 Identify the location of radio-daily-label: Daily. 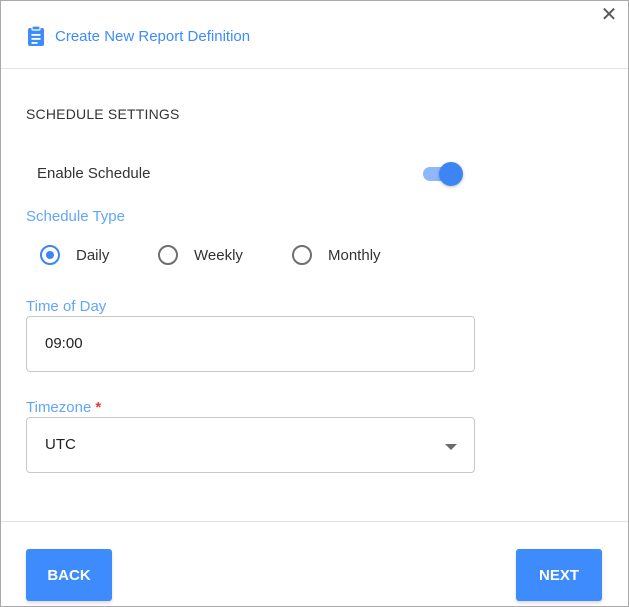
(93, 255).